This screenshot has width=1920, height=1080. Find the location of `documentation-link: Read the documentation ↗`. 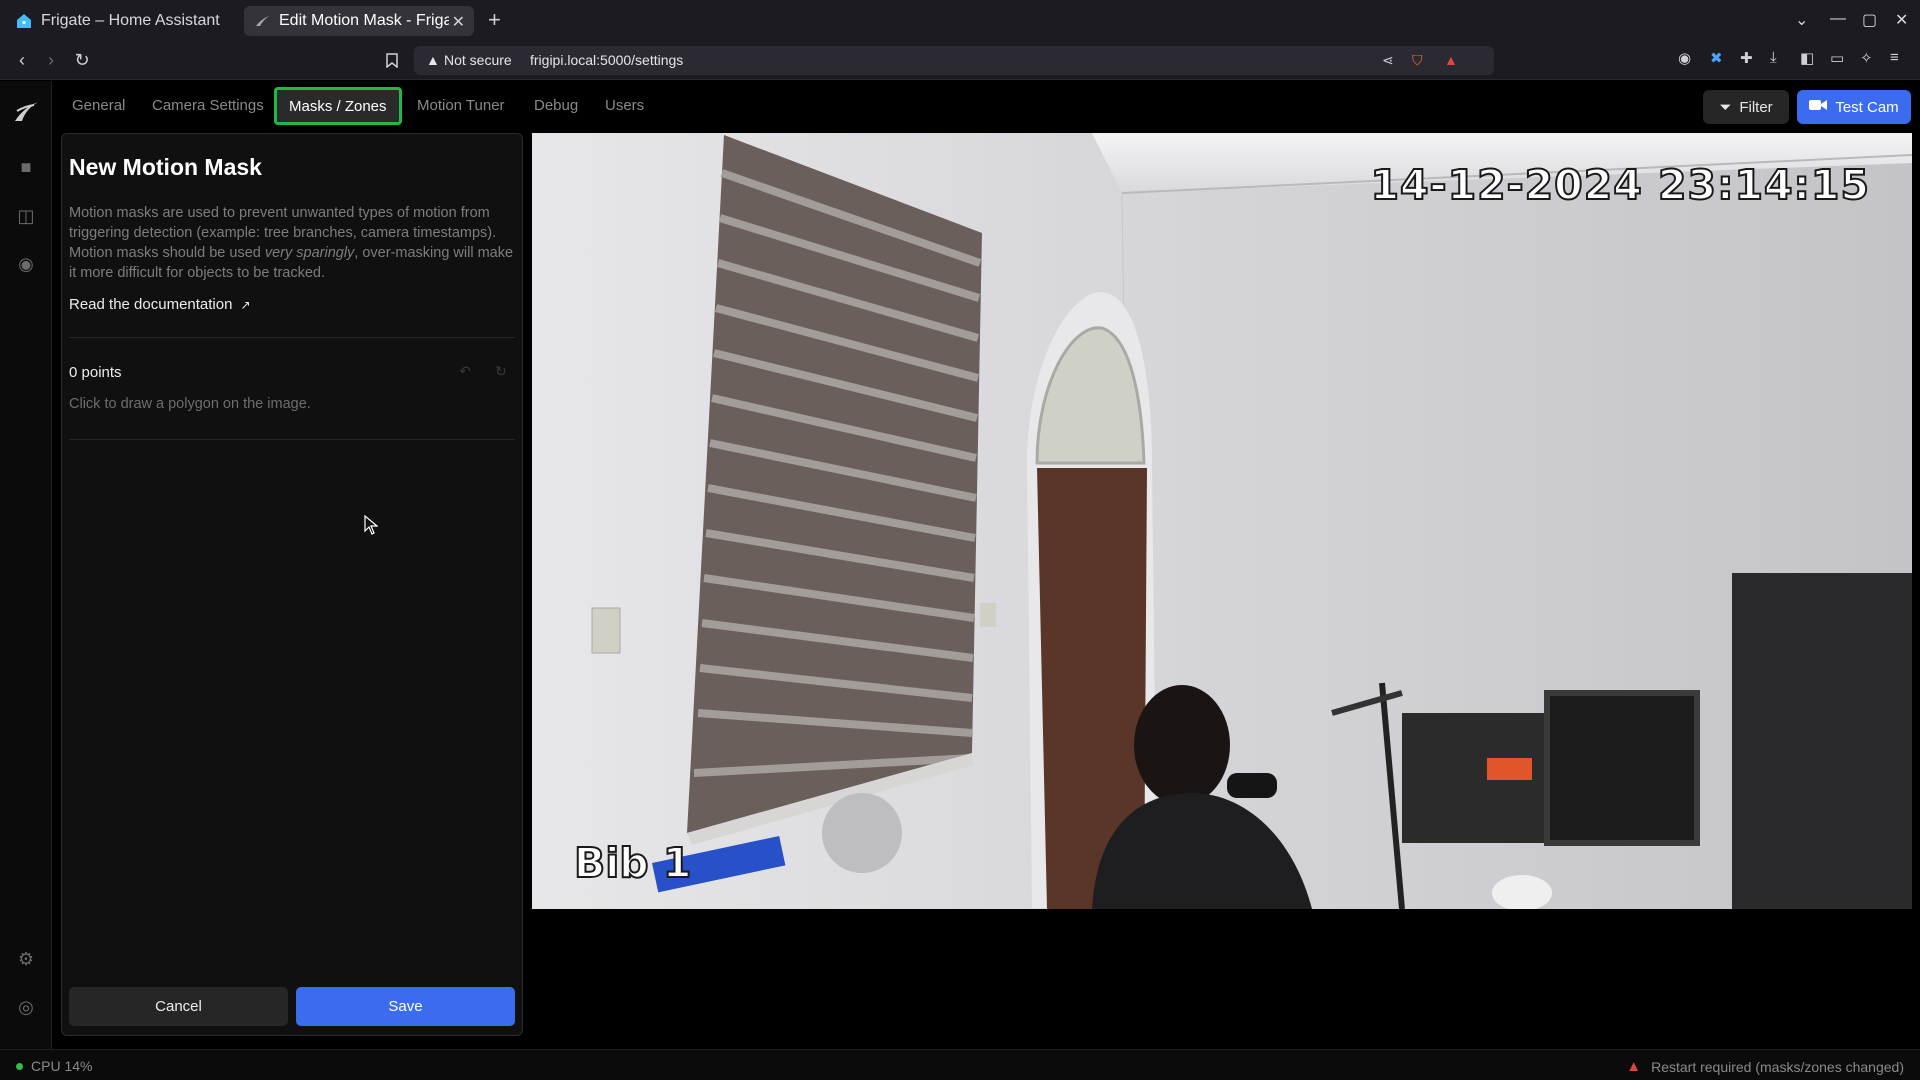

documentation-link: Read the documentation ↗ is located at coordinates (160, 304).